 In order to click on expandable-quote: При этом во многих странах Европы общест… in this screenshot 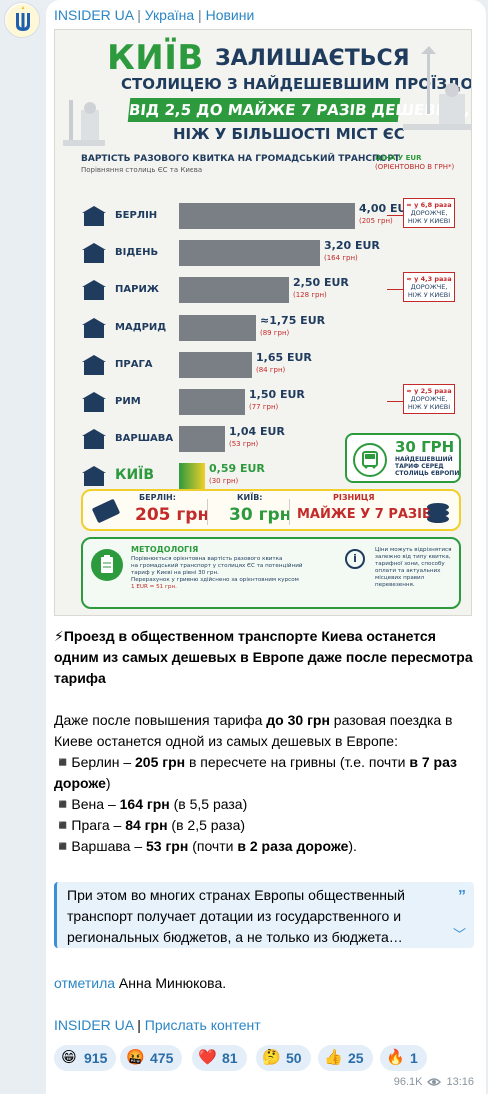, I will do `click(264, 915)`.